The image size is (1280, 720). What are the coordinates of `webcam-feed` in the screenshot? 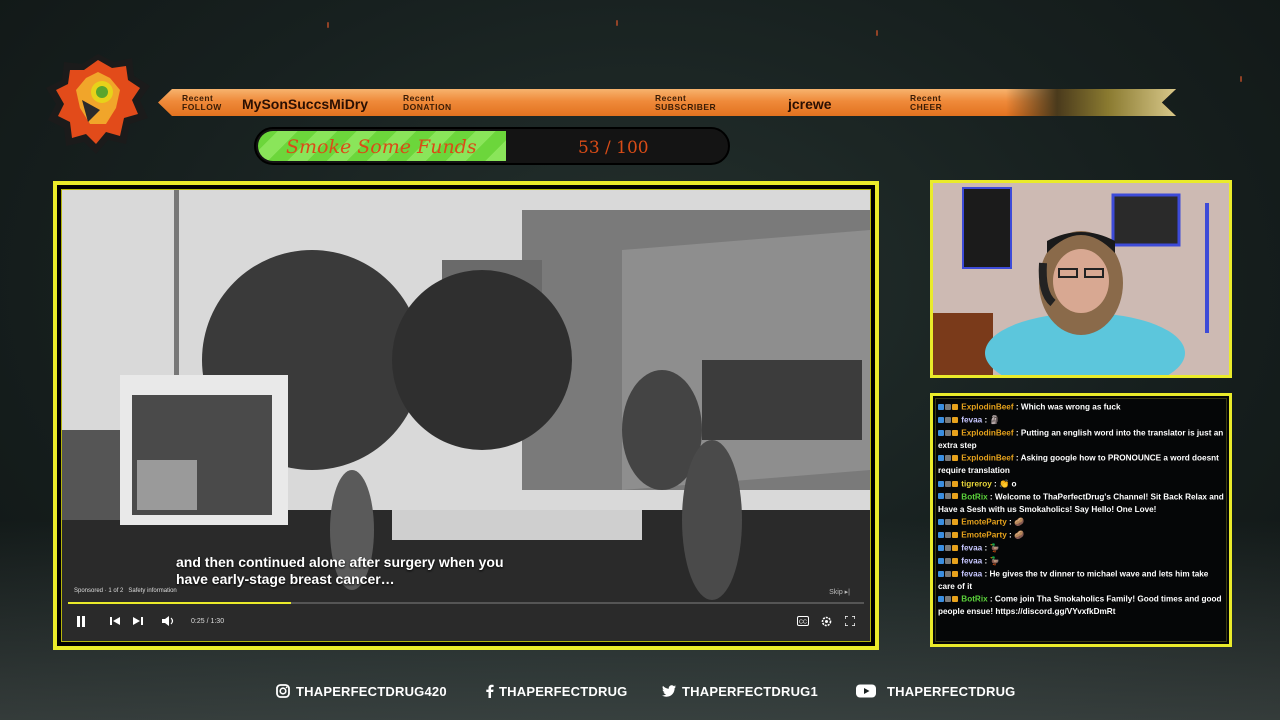 It's located at (1081, 279).